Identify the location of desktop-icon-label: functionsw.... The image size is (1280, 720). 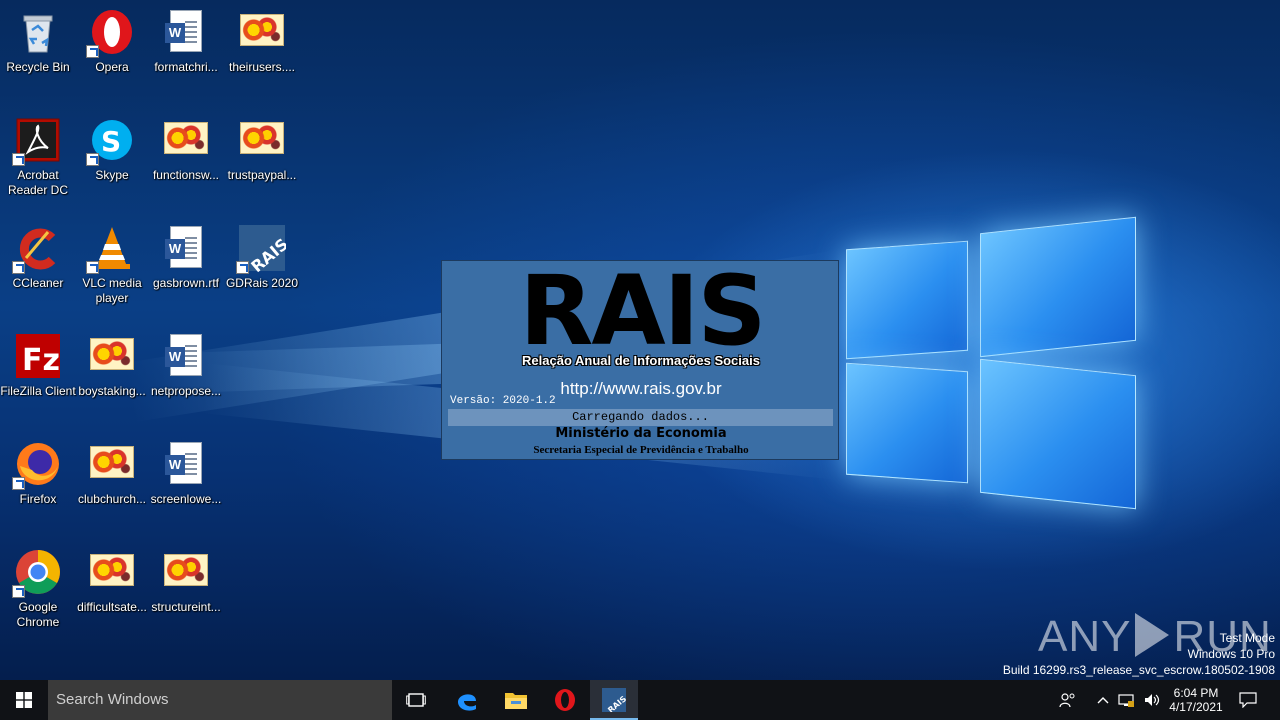
(186, 175).